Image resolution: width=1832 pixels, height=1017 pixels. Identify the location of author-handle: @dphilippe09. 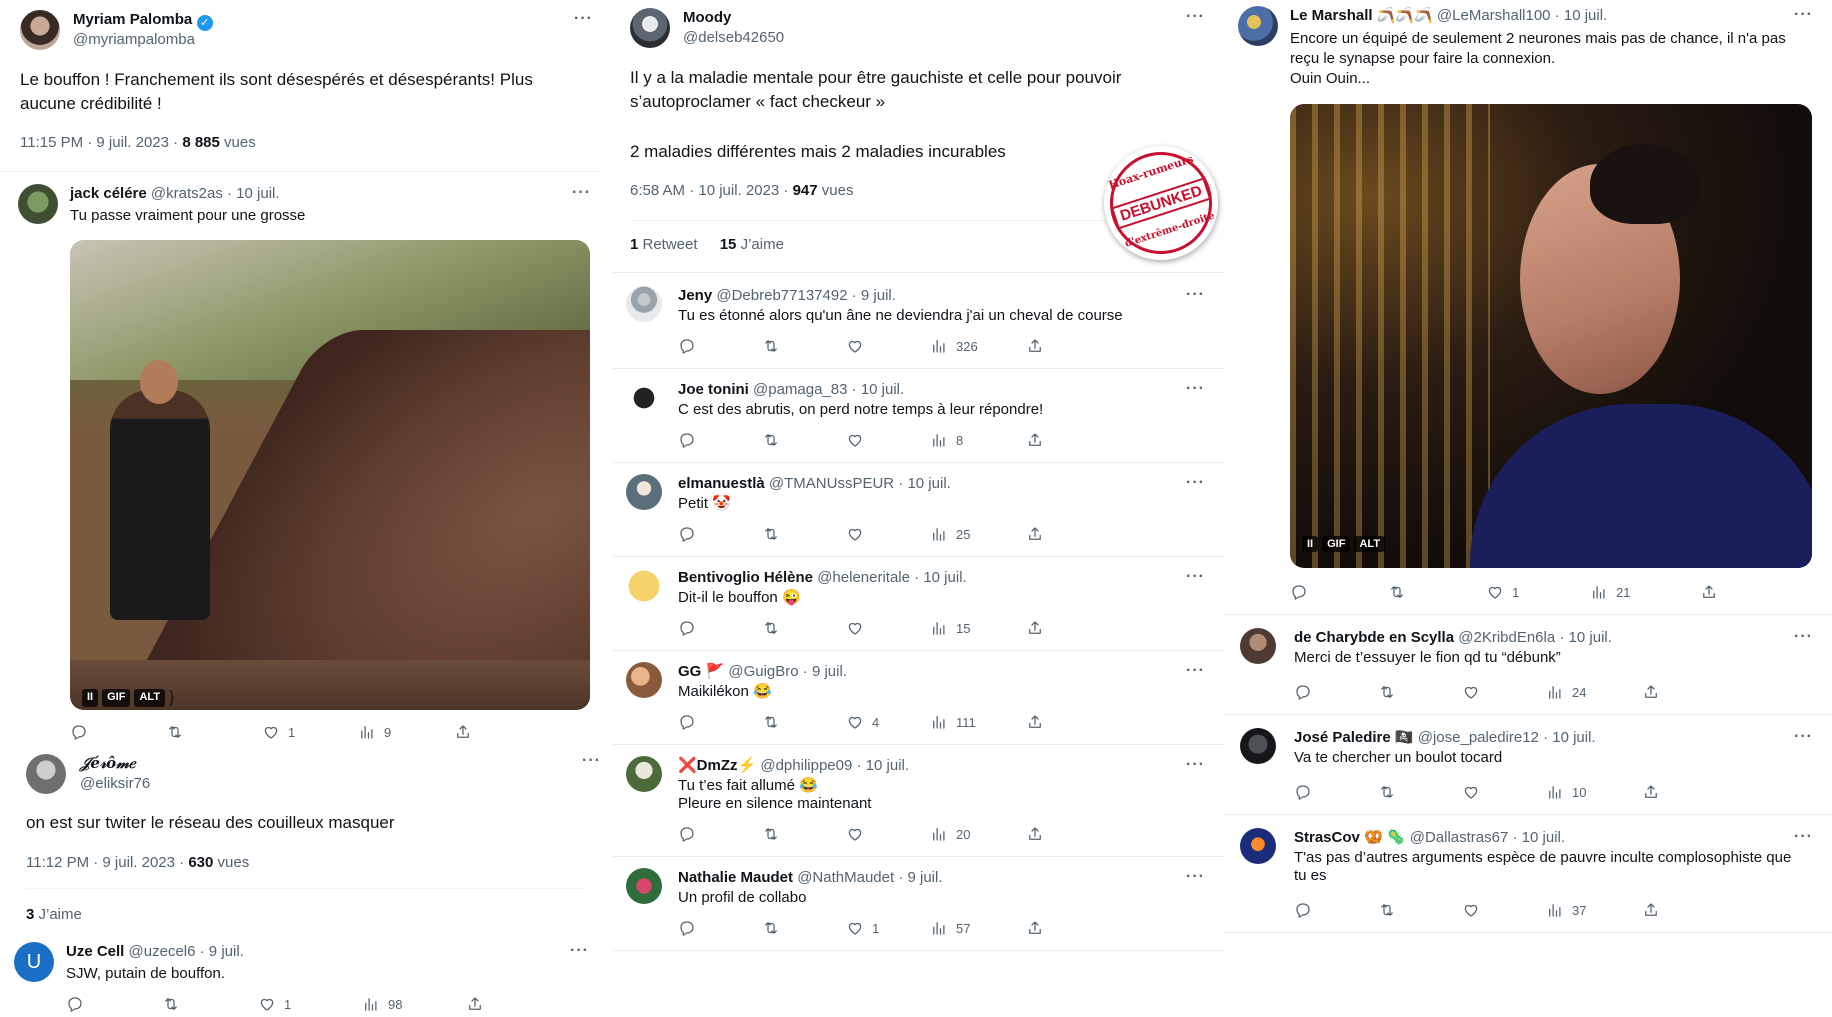
(806, 765).